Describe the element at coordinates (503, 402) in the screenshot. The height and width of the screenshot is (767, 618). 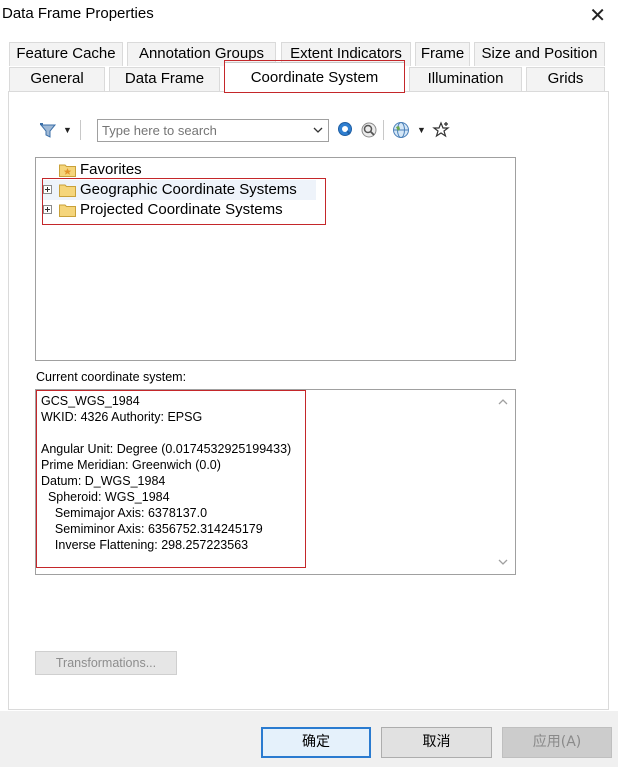
I see `scroll-up-icon` at that location.